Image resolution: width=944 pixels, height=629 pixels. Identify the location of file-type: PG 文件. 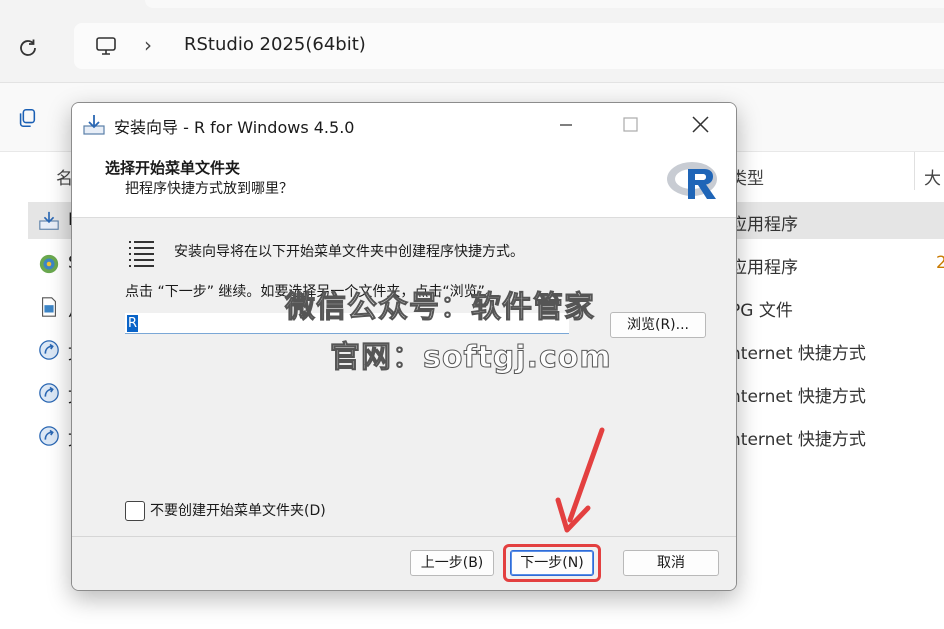
(761, 311).